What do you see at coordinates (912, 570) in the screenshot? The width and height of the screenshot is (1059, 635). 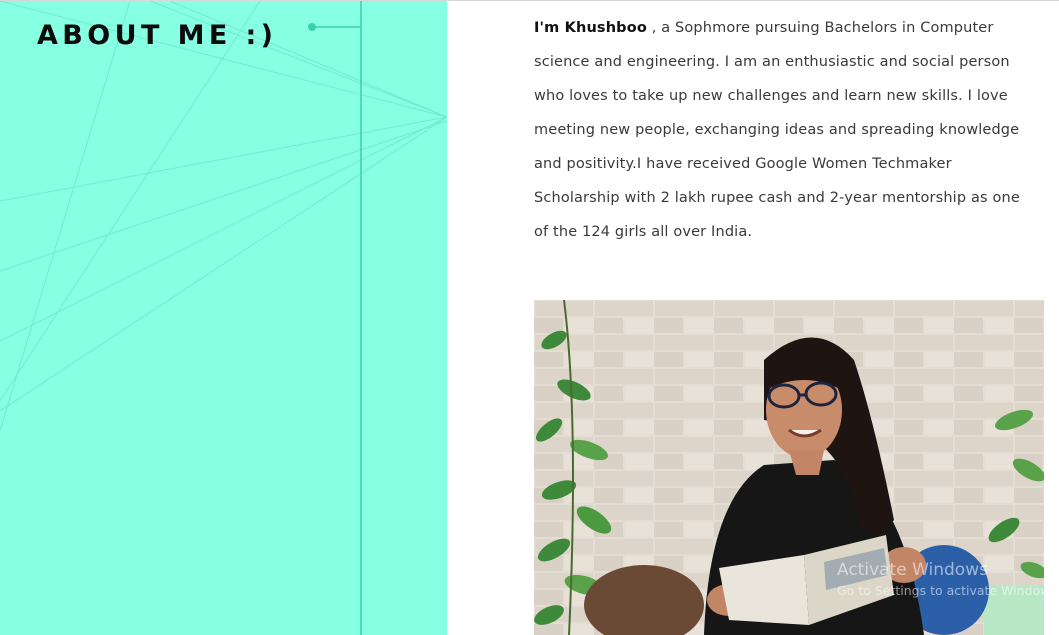 I see `watermark-line-1: Activate Windows` at bounding box center [912, 570].